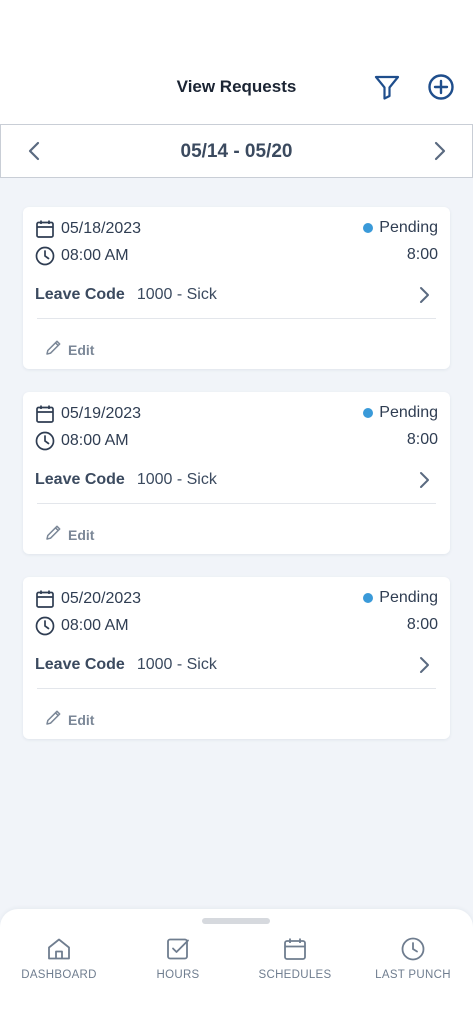 This screenshot has height=1024, width=473. I want to click on bottom-navigation: DASHBOARD HOURS SCHEDULES LAST PUNCH, so click(236, 966).